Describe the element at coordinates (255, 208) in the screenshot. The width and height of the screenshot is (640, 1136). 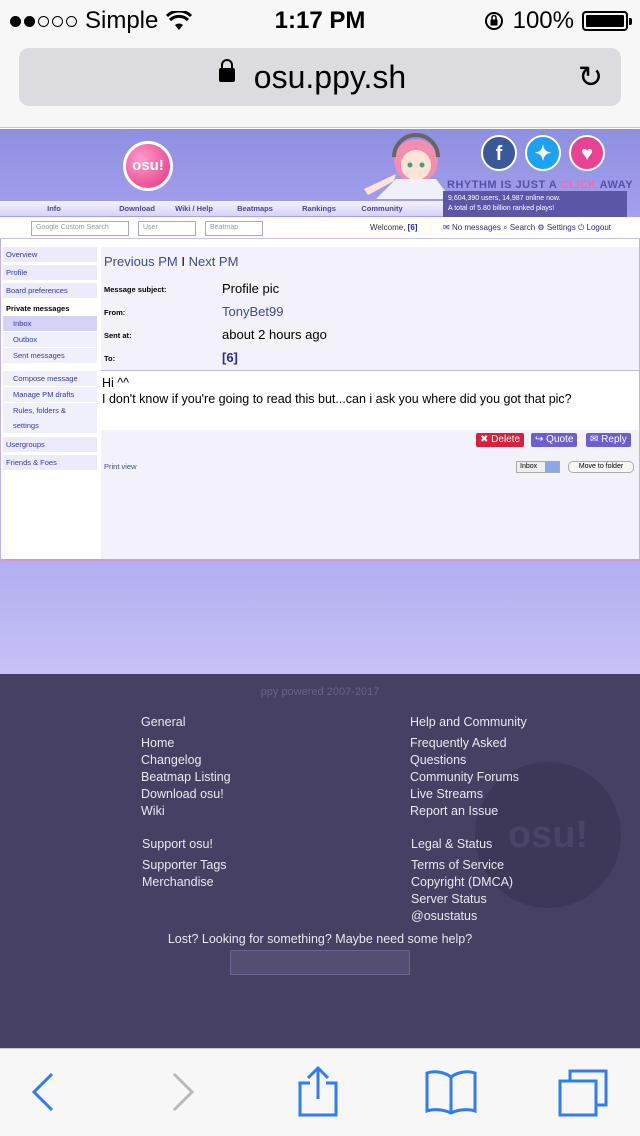
I see `nav-beatmaps: Beatmaps` at that location.